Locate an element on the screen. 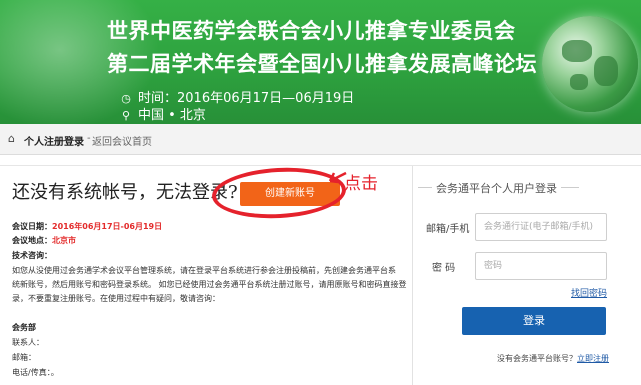 This screenshot has width=641, height=385. meeting-place-label: 会议地点： is located at coordinates (32, 240).